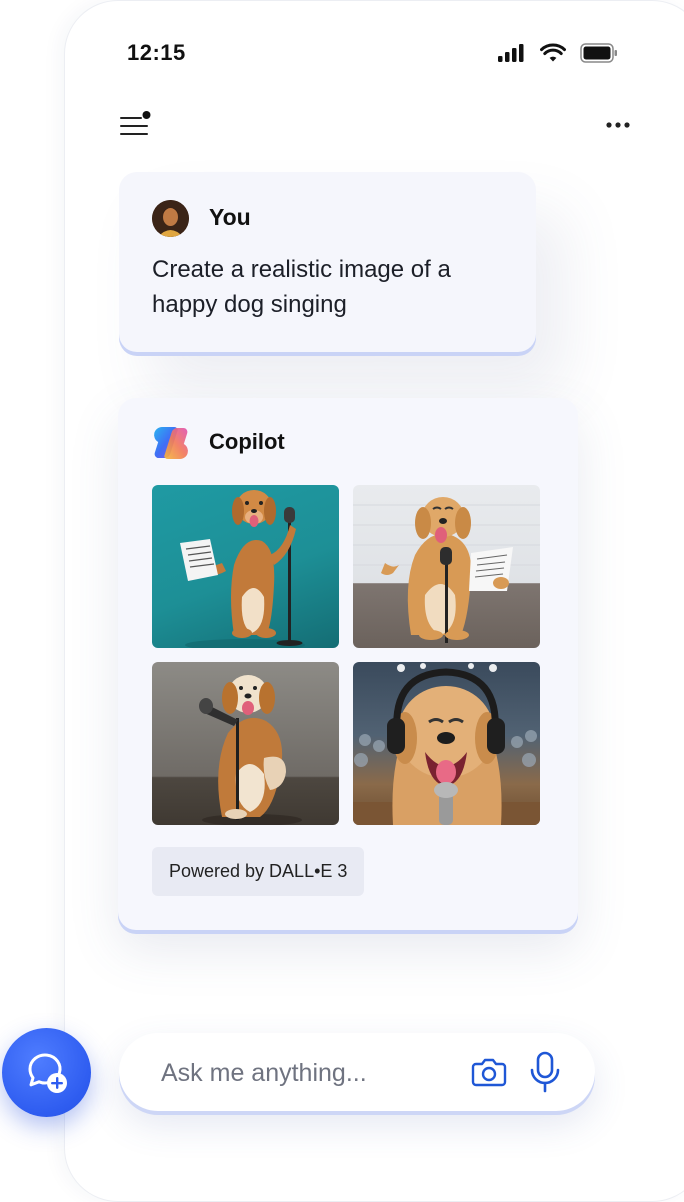 The width and height of the screenshot is (684, 1202). I want to click on powered-by-badge: Powered by DALL•E 3, so click(258, 871).